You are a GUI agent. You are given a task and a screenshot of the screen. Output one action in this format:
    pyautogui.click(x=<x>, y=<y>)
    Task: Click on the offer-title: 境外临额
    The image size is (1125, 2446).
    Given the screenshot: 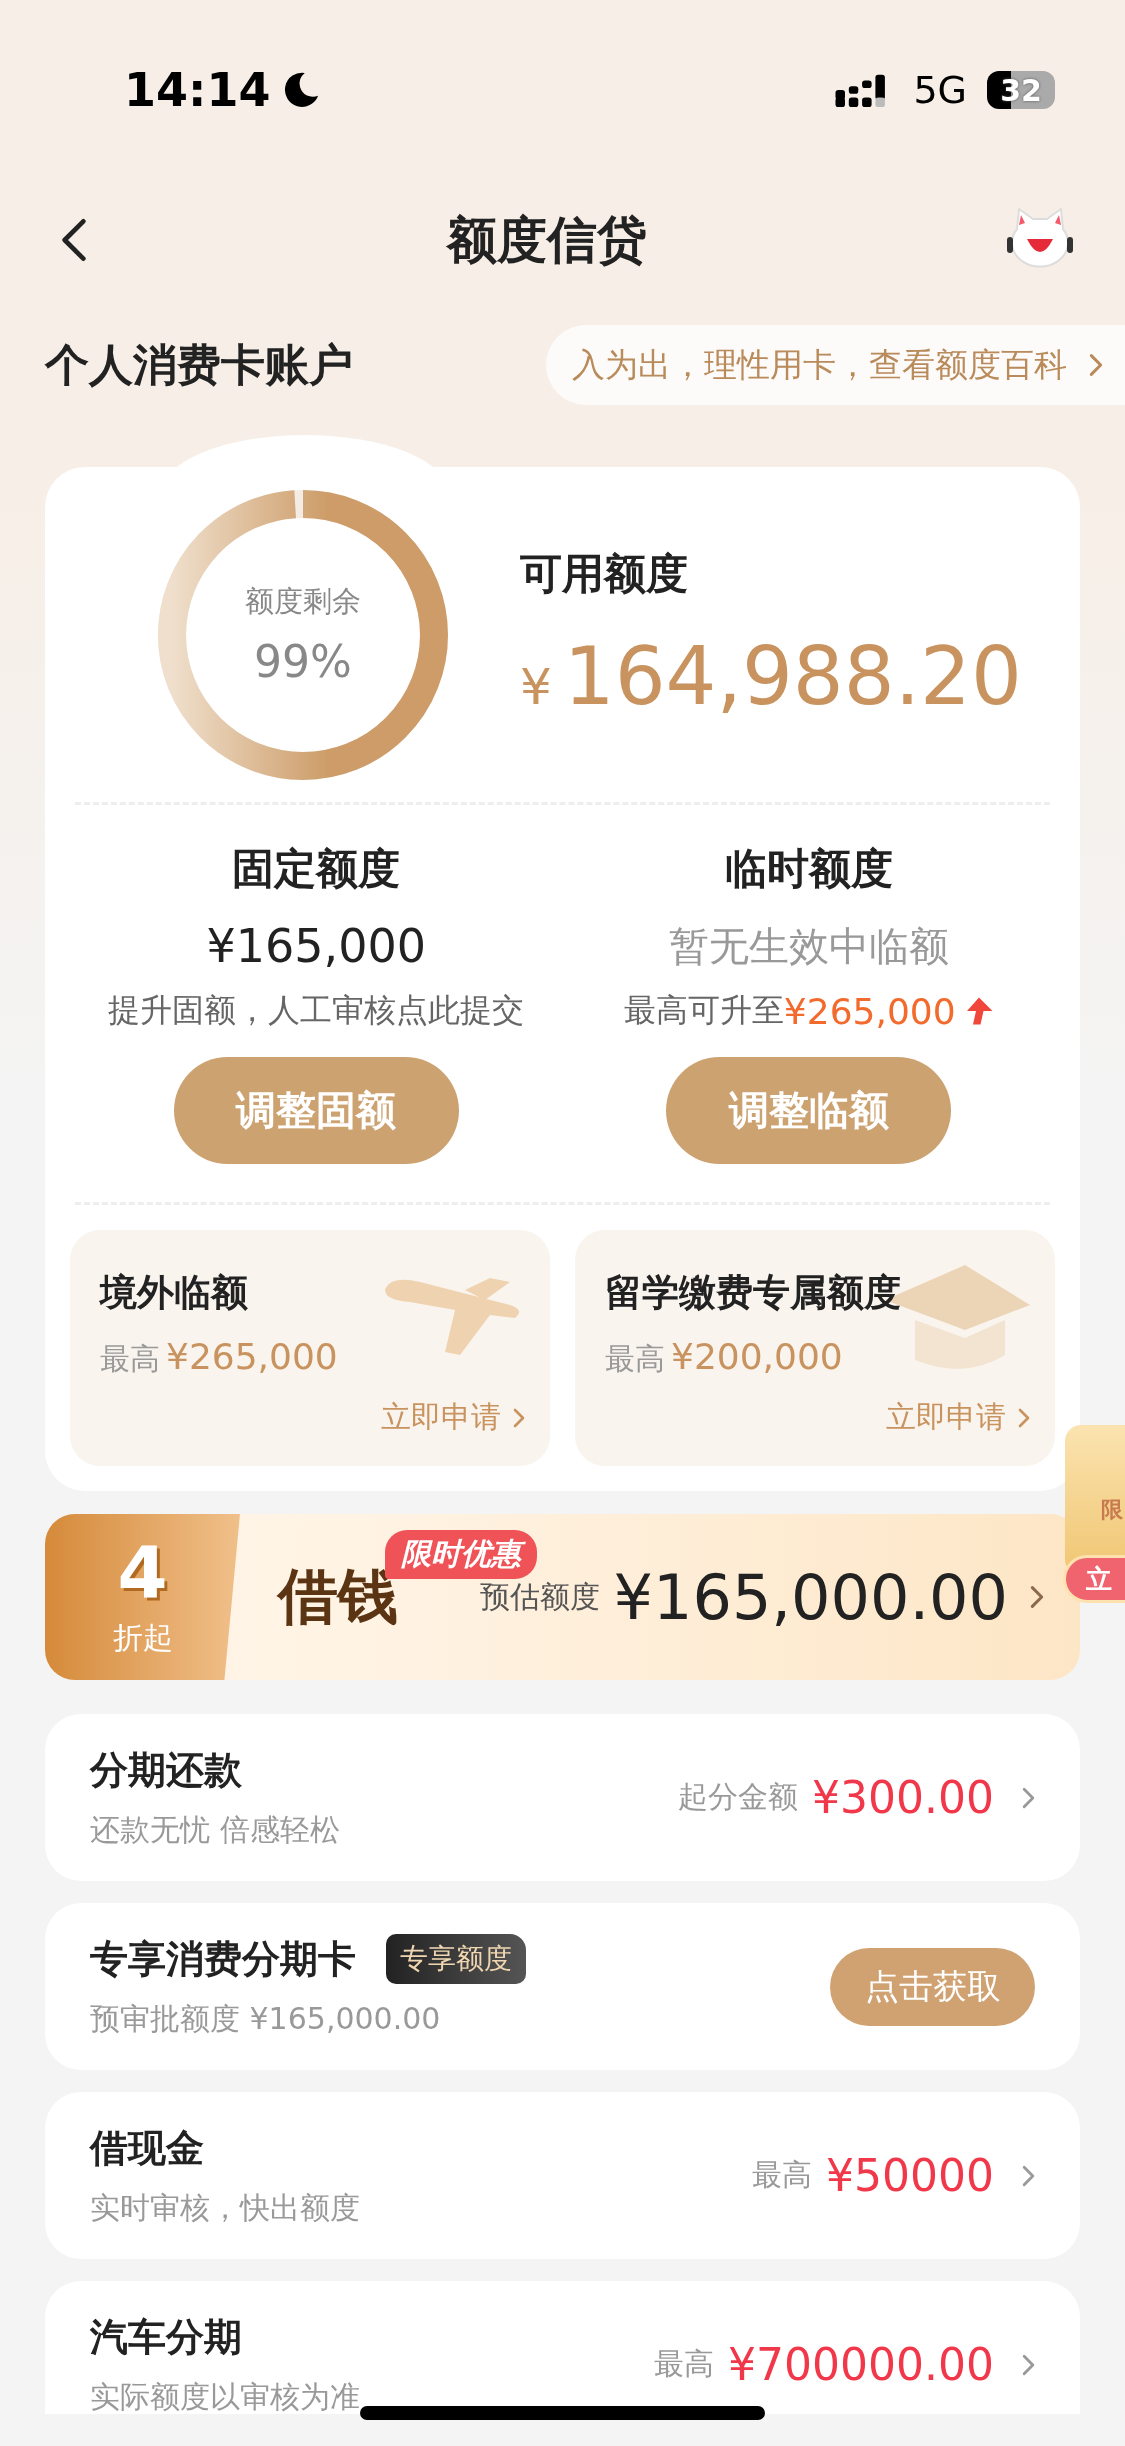 What is the action you would take?
    pyautogui.click(x=174, y=1293)
    